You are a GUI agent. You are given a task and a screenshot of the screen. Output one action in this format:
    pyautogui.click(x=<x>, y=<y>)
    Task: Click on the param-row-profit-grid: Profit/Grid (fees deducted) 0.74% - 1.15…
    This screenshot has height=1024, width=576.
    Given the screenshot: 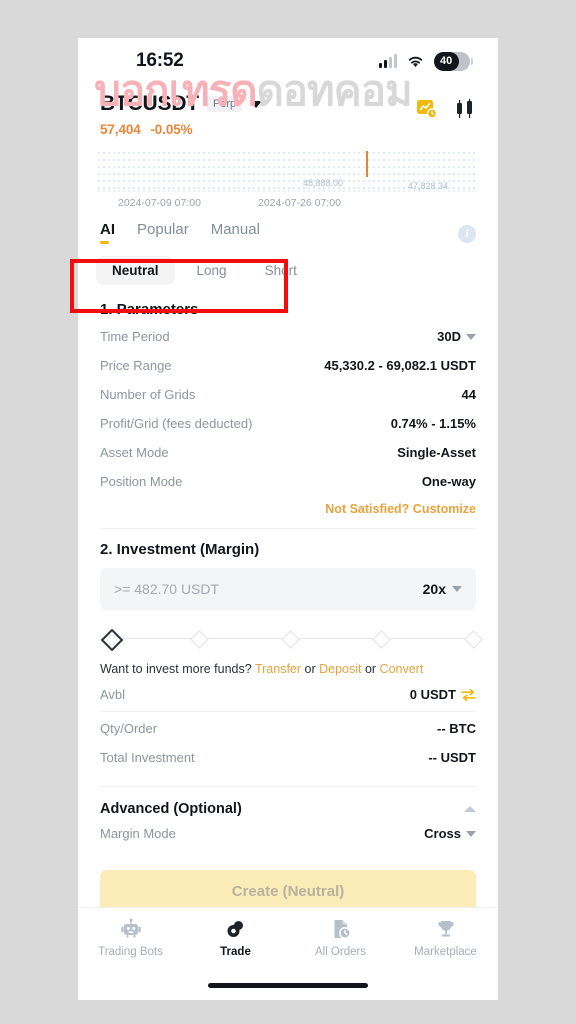 What is the action you would take?
    pyautogui.click(x=288, y=423)
    